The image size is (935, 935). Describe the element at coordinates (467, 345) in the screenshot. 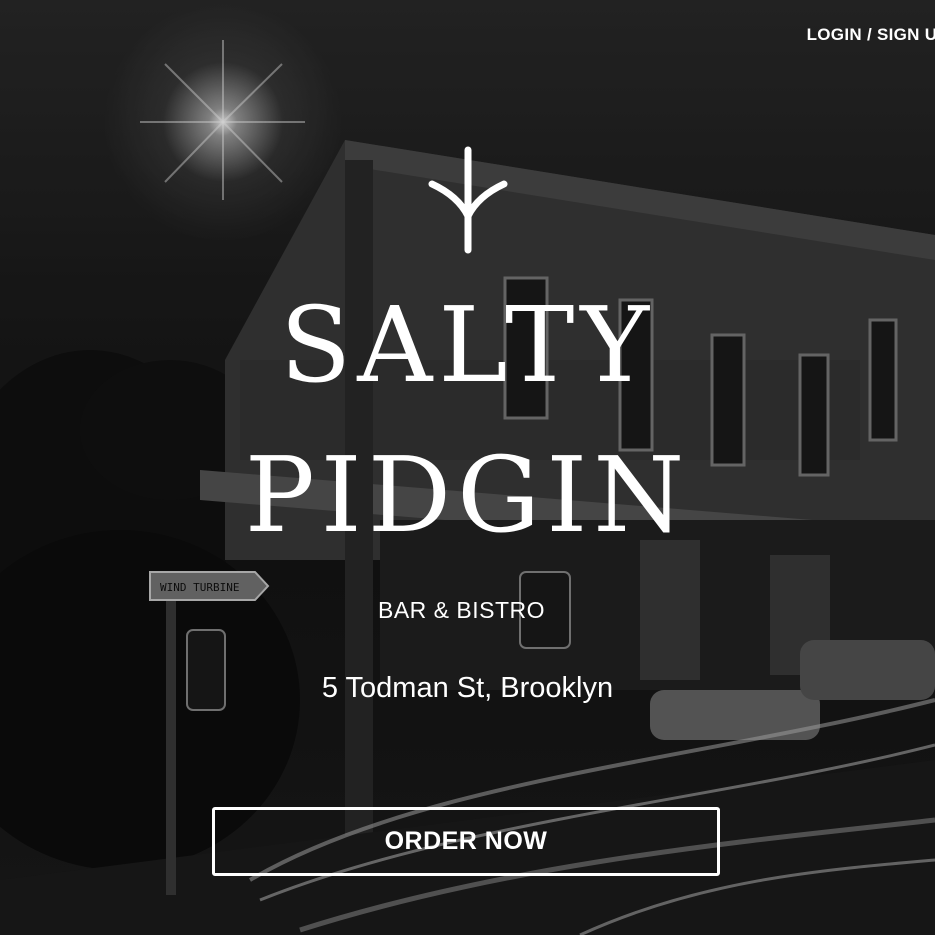

I see `brand-title-line-1: SALTY` at that location.